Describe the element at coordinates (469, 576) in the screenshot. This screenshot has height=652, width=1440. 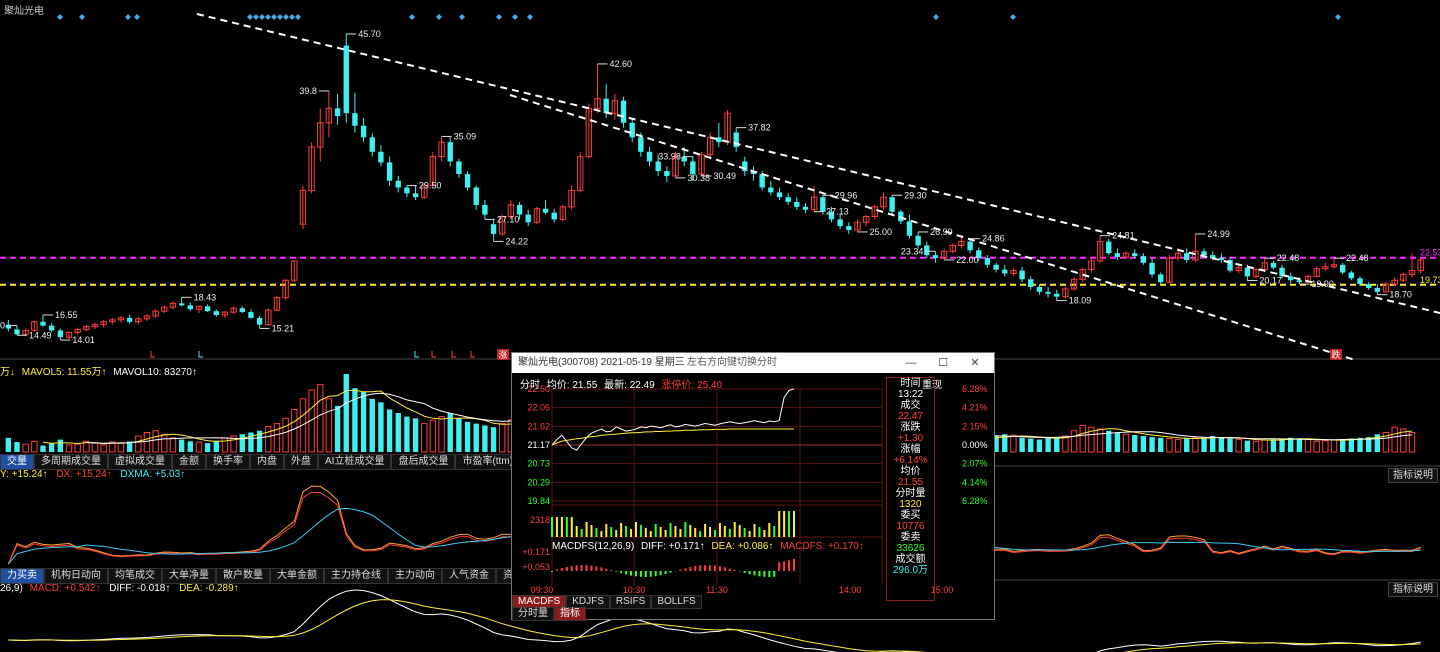
I see `dmi-tab-8: 人气资金` at that location.